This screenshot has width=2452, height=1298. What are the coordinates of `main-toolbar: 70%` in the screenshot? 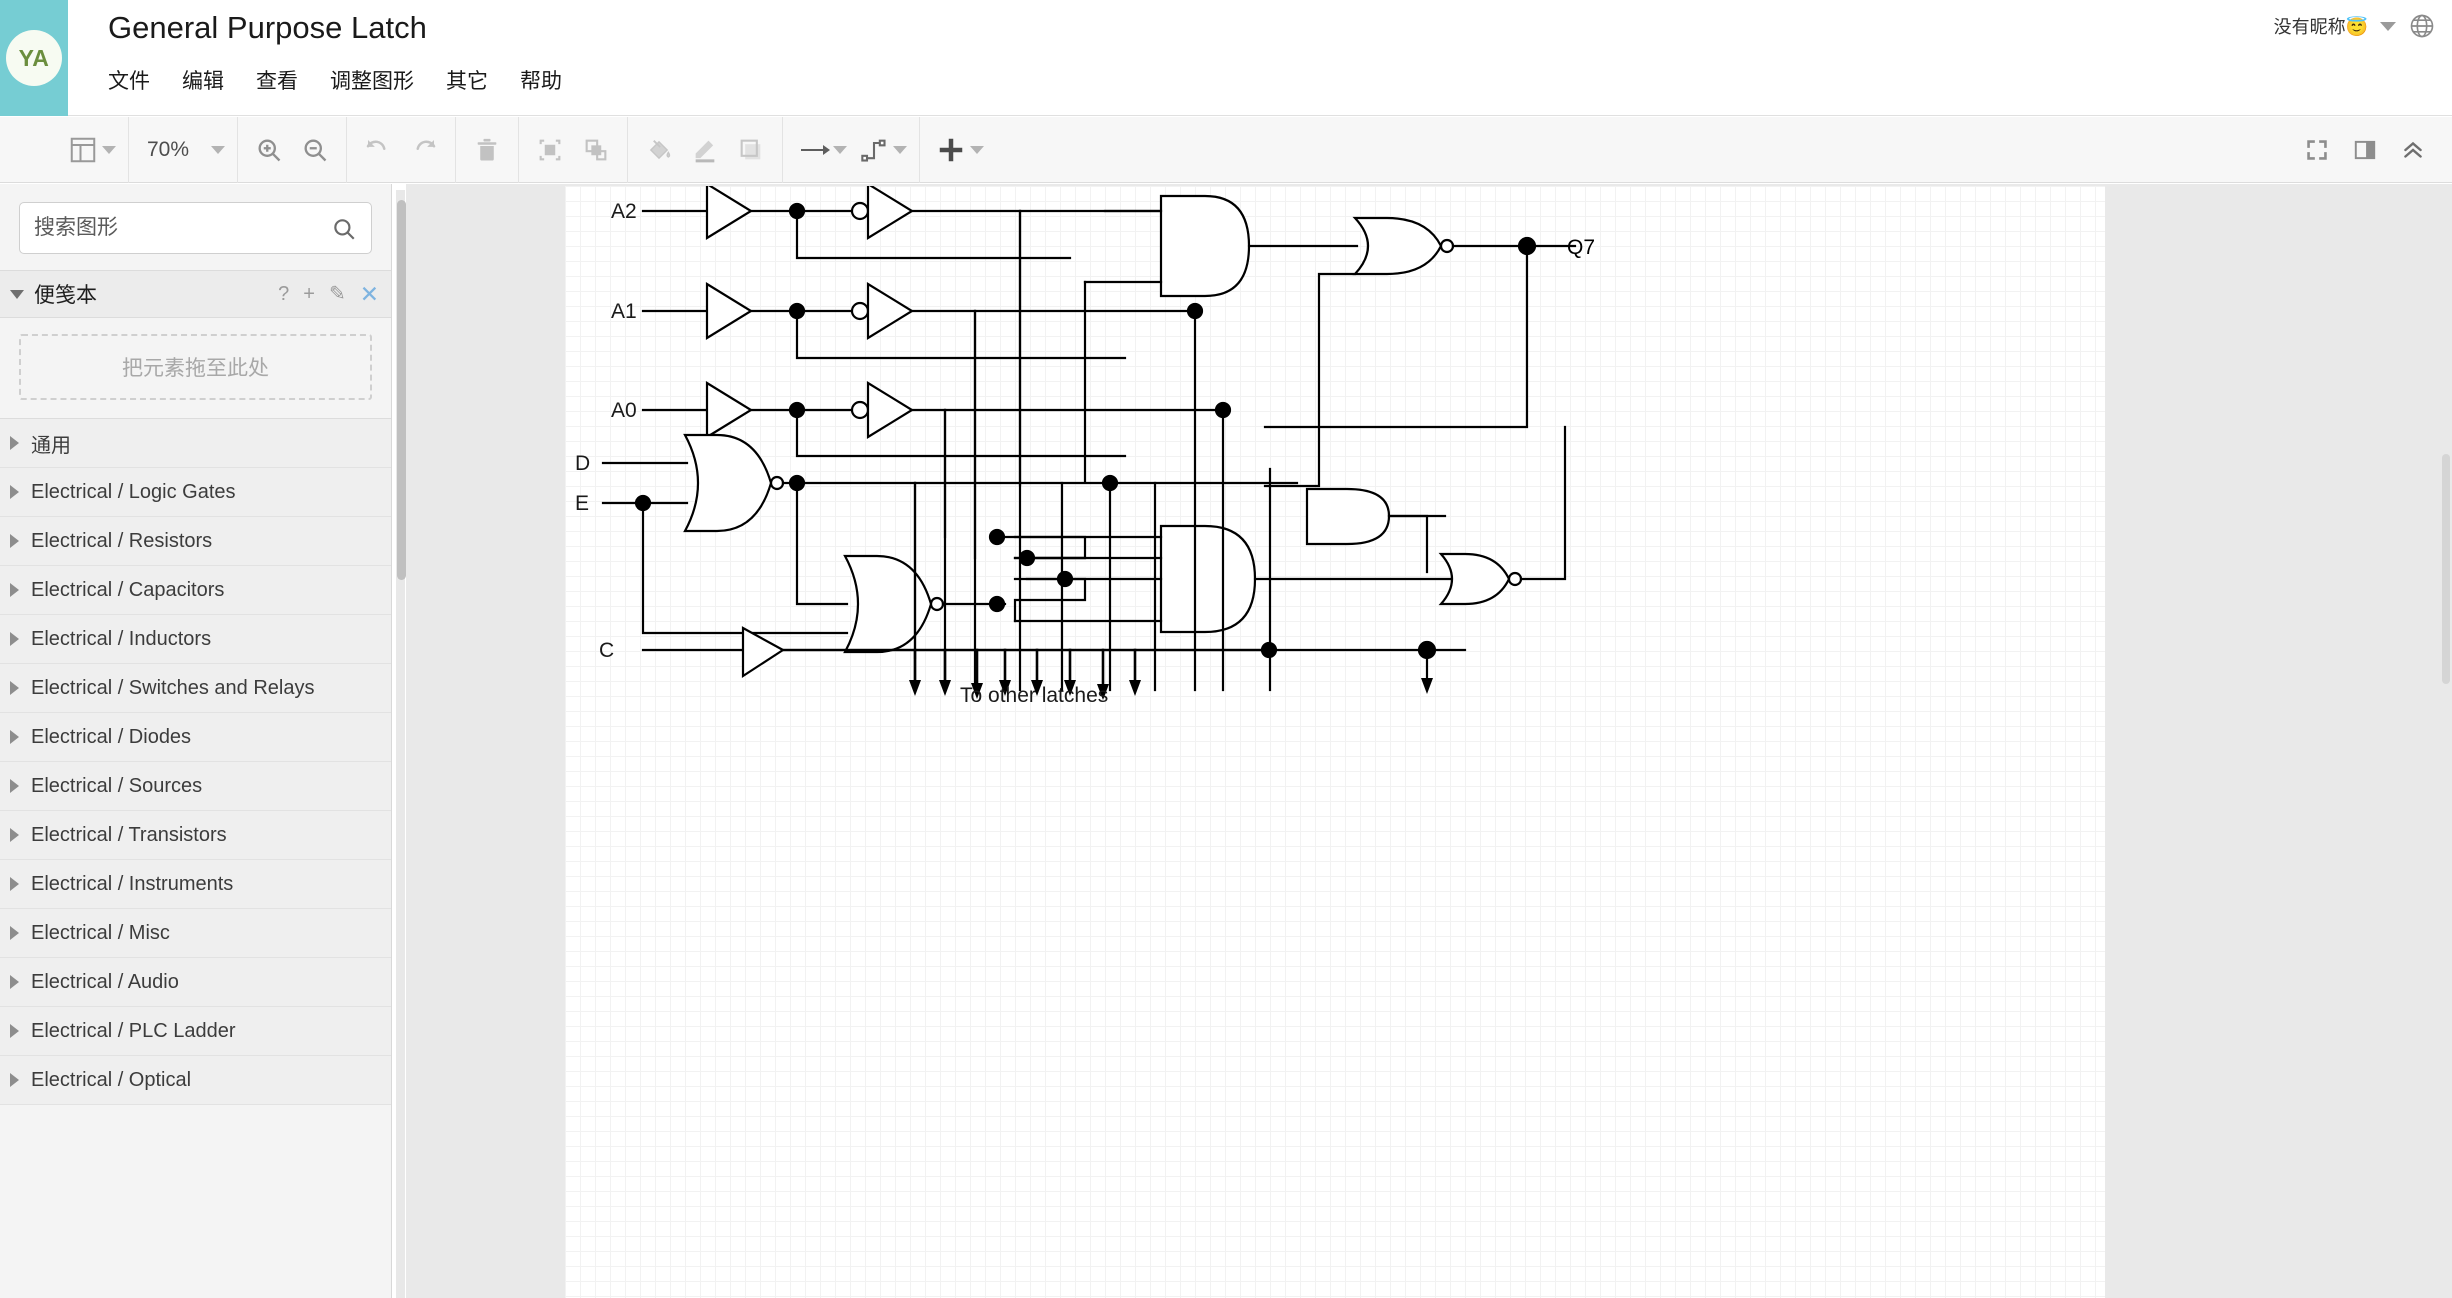 It's located at (1226, 149).